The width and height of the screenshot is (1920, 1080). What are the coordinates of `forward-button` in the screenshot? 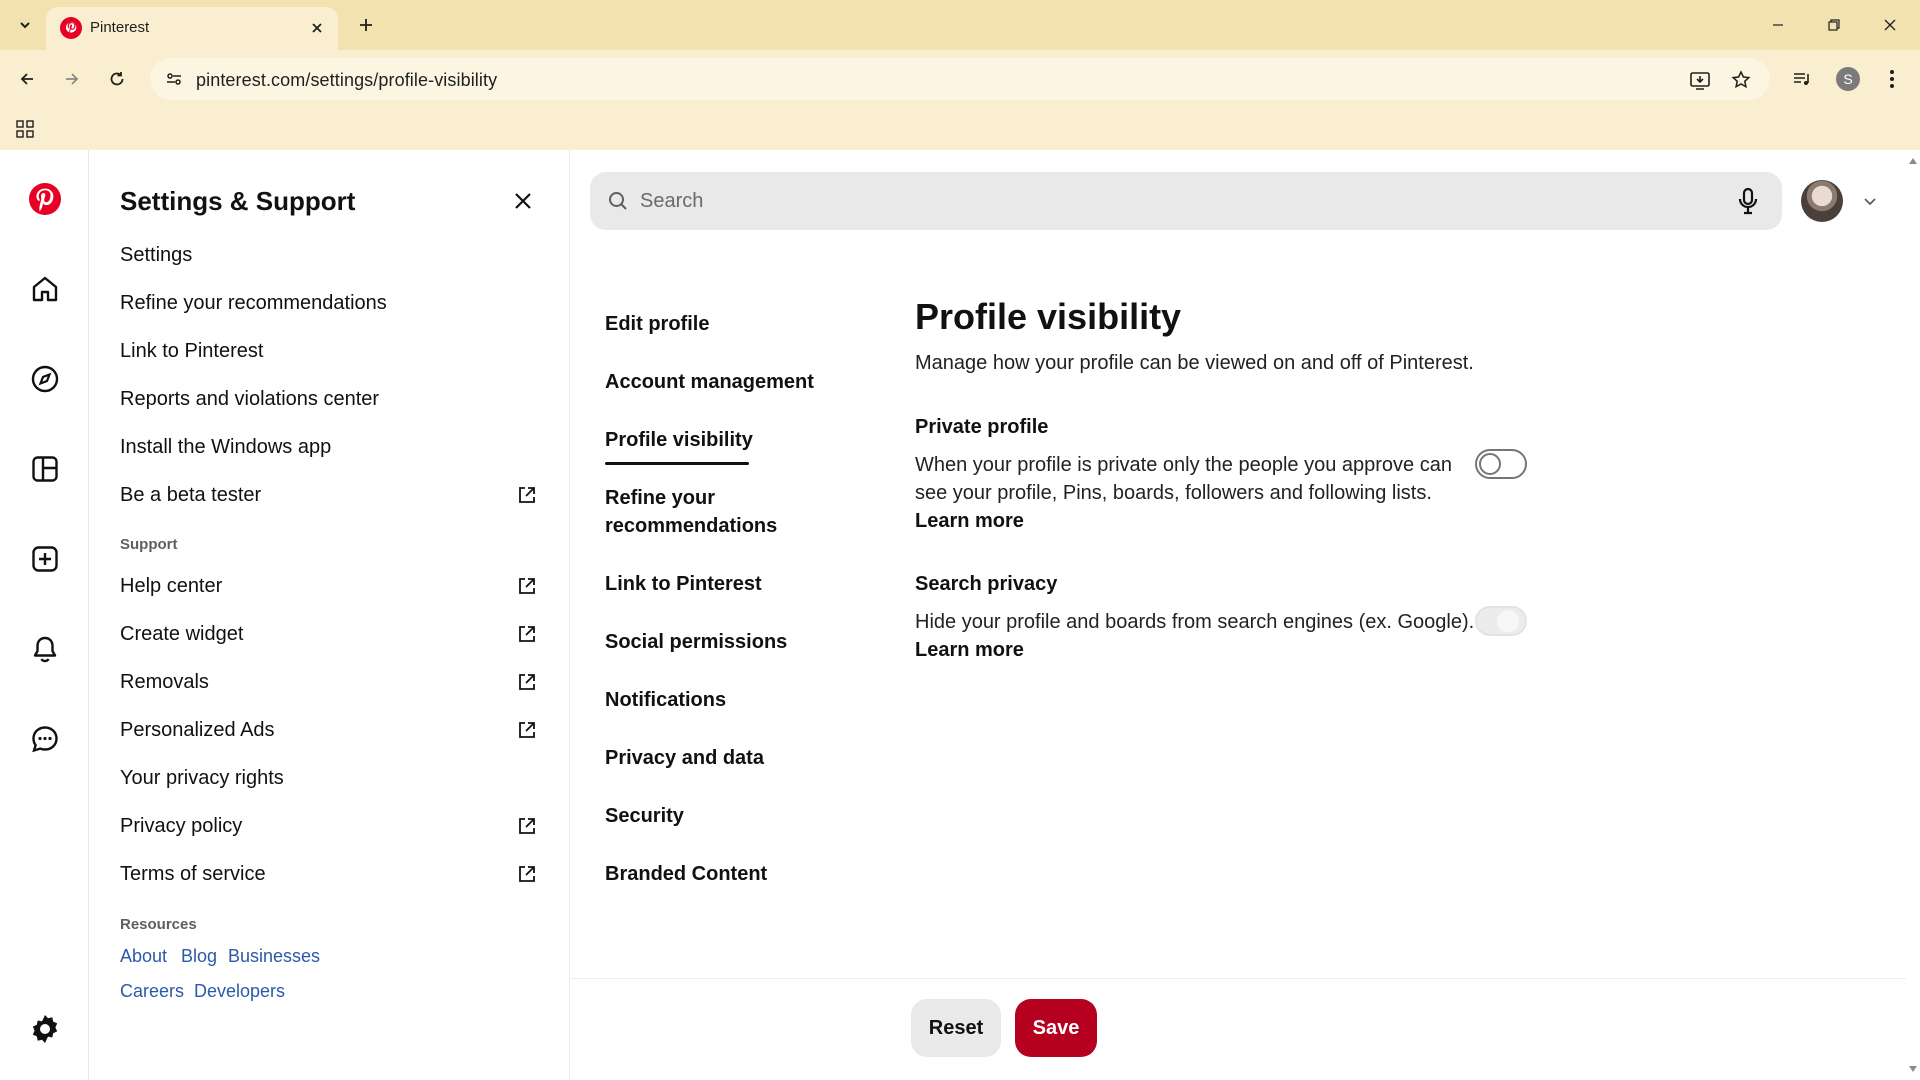 It's located at (72, 79).